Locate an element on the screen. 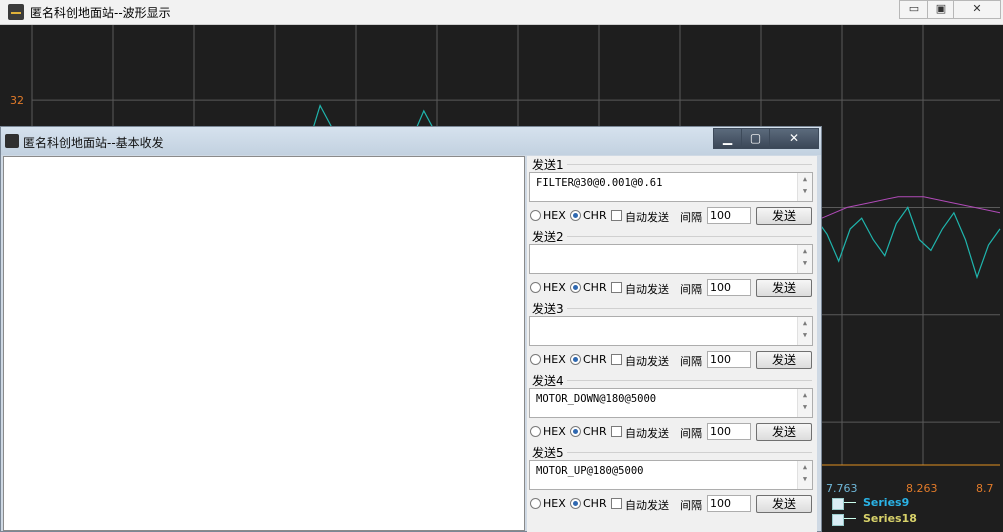  x-tick-label: 8.263 is located at coordinates (922, 488).